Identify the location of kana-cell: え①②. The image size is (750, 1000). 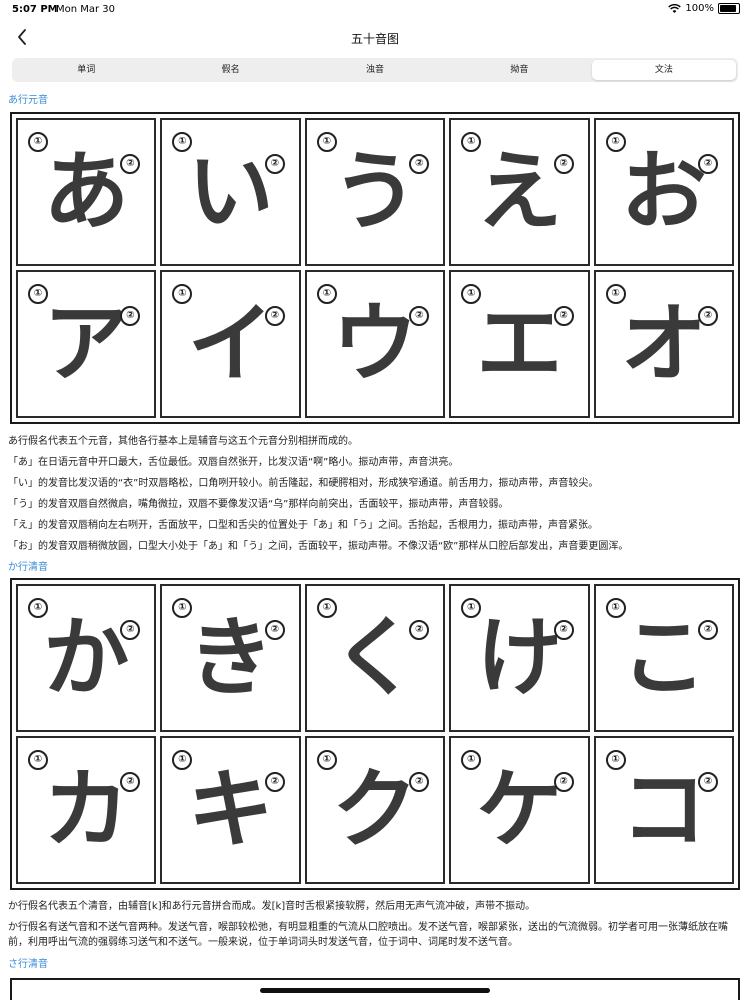
(519, 192).